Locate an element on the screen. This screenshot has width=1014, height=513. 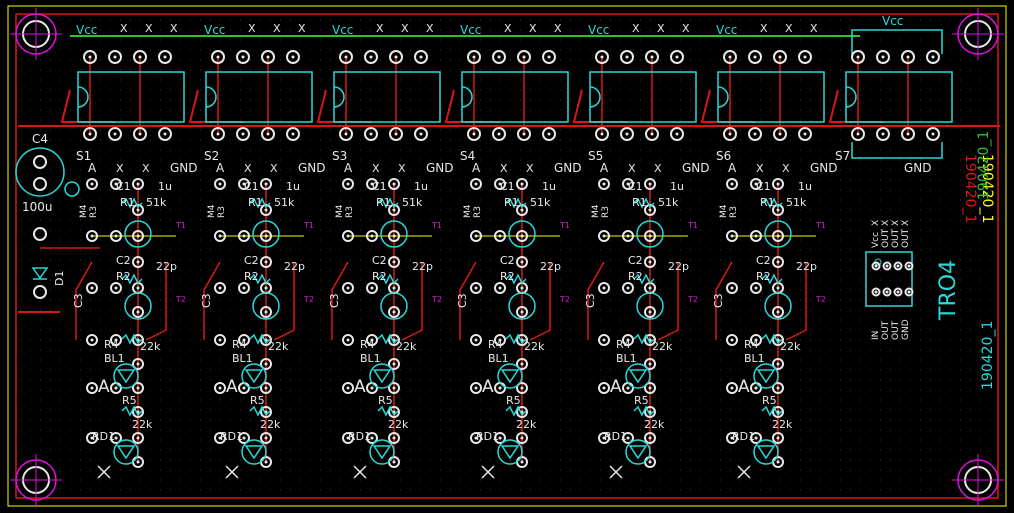
board-name: TRO4 is located at coordinates (948, 290).